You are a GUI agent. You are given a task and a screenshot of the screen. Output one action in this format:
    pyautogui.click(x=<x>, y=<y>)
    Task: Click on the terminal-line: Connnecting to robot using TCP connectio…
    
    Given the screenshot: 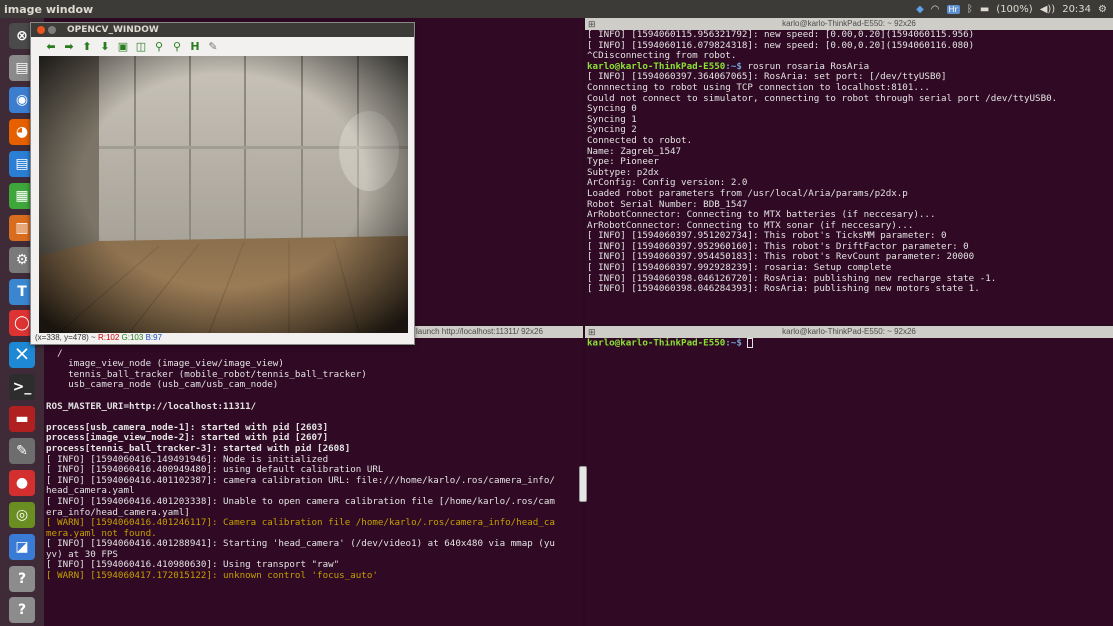 What is the action you would take?
    pyautogui.click(x=758, y=87)
    